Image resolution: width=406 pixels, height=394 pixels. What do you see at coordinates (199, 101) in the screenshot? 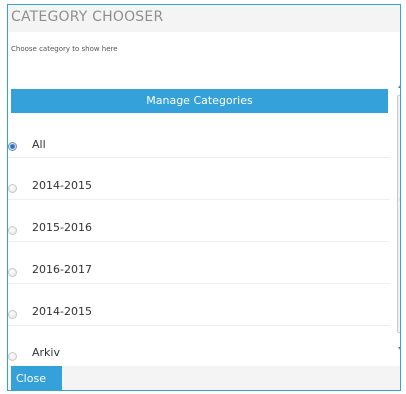
I see `manage-categories-button: Manage Categories` at bounding box center [199, 101].